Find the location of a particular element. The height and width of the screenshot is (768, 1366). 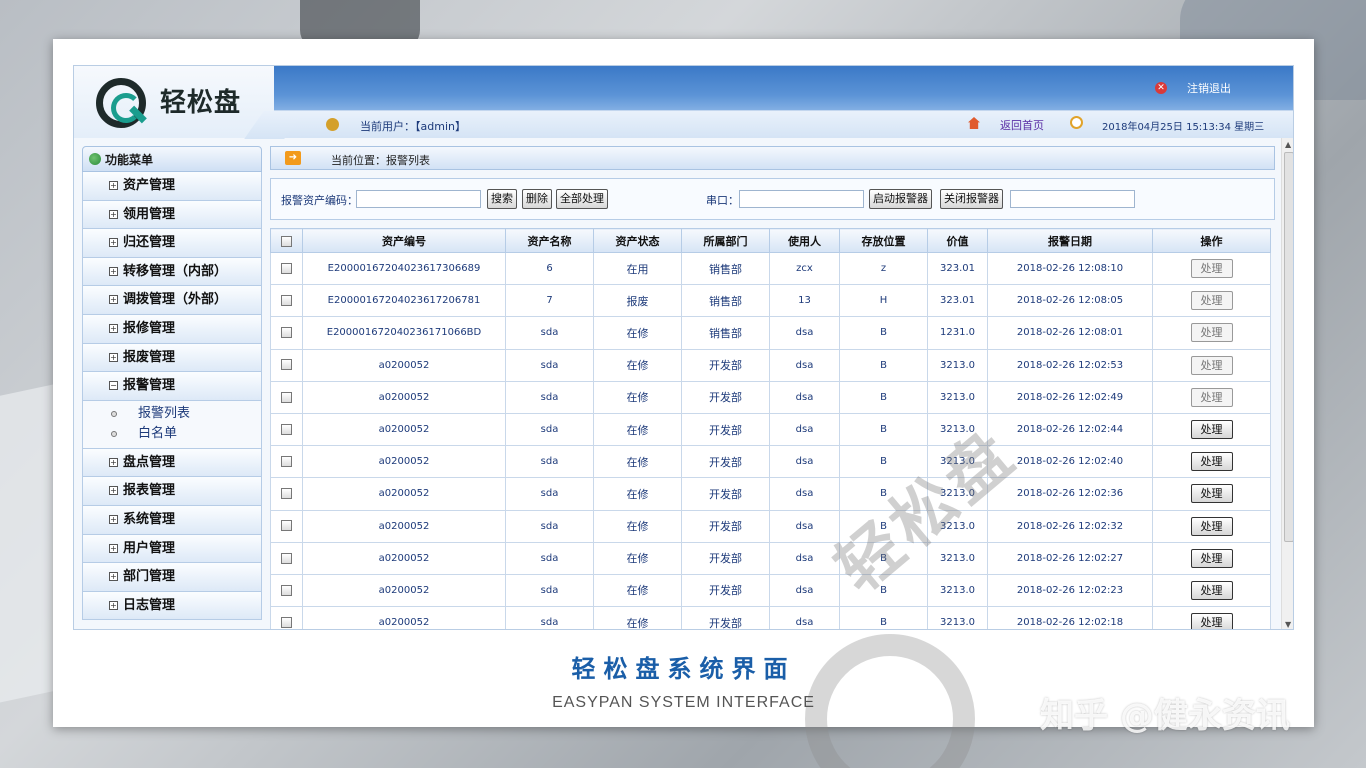

vertical-scrollbar: ▲ ▼ is located at coordinates (1287, 383).